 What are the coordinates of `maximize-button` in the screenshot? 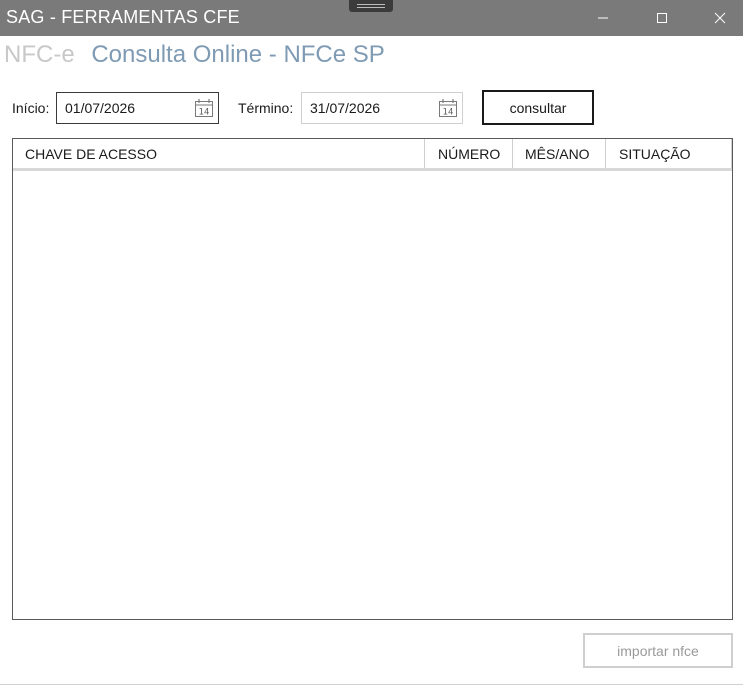 It's located at (662, 18).